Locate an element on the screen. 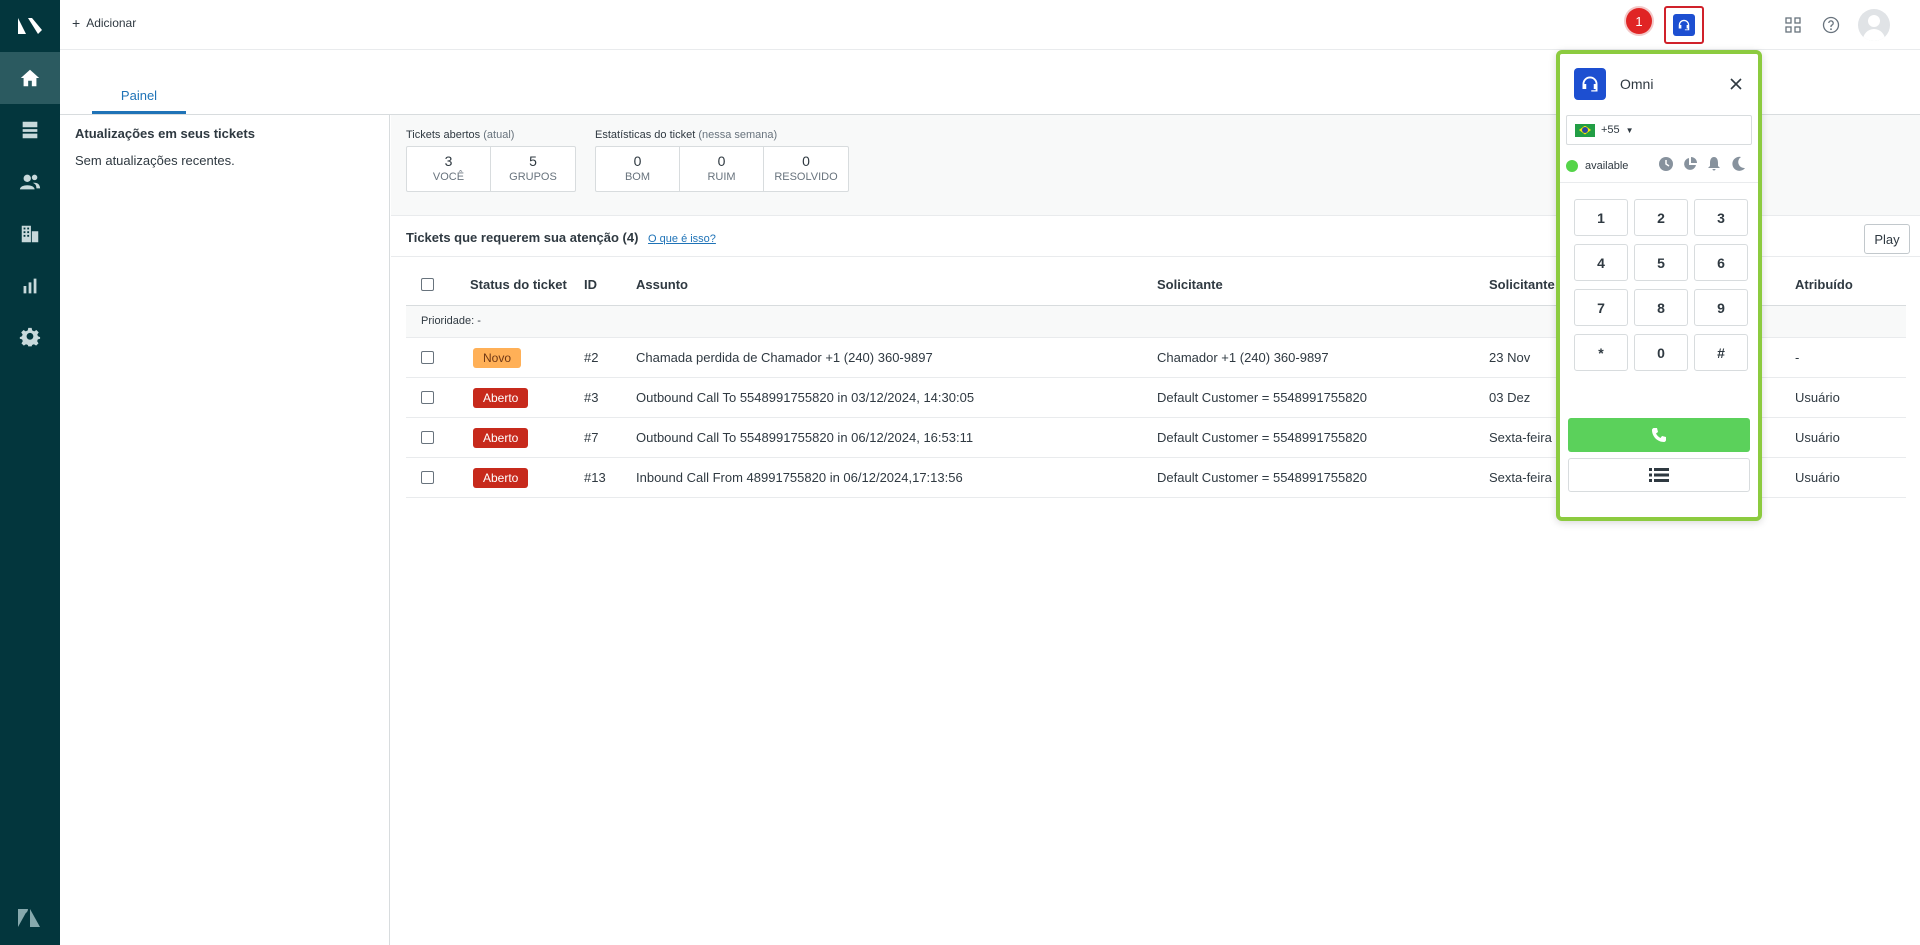  dial-keypad: 1 2 3 4 5 6 7 8 9 * 0 # is located at coordinates (1661, 285).